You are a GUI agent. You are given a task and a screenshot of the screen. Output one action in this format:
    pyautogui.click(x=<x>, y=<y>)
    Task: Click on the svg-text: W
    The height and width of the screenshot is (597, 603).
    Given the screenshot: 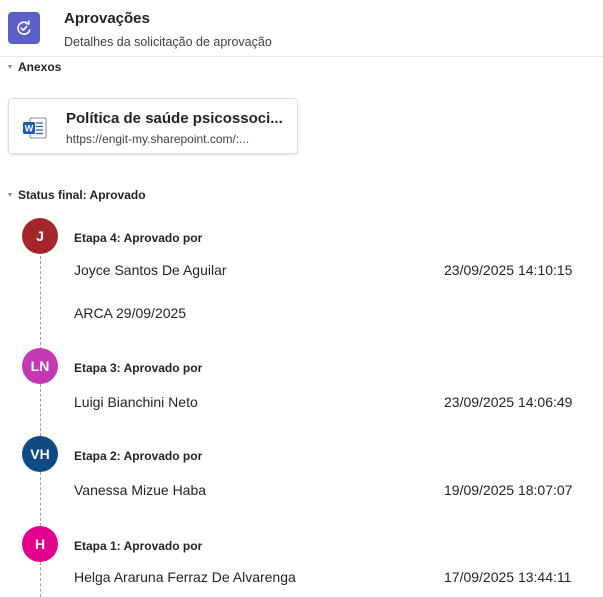 What is the action you would take?
    pyautogui.click(x=29, y=129)
    